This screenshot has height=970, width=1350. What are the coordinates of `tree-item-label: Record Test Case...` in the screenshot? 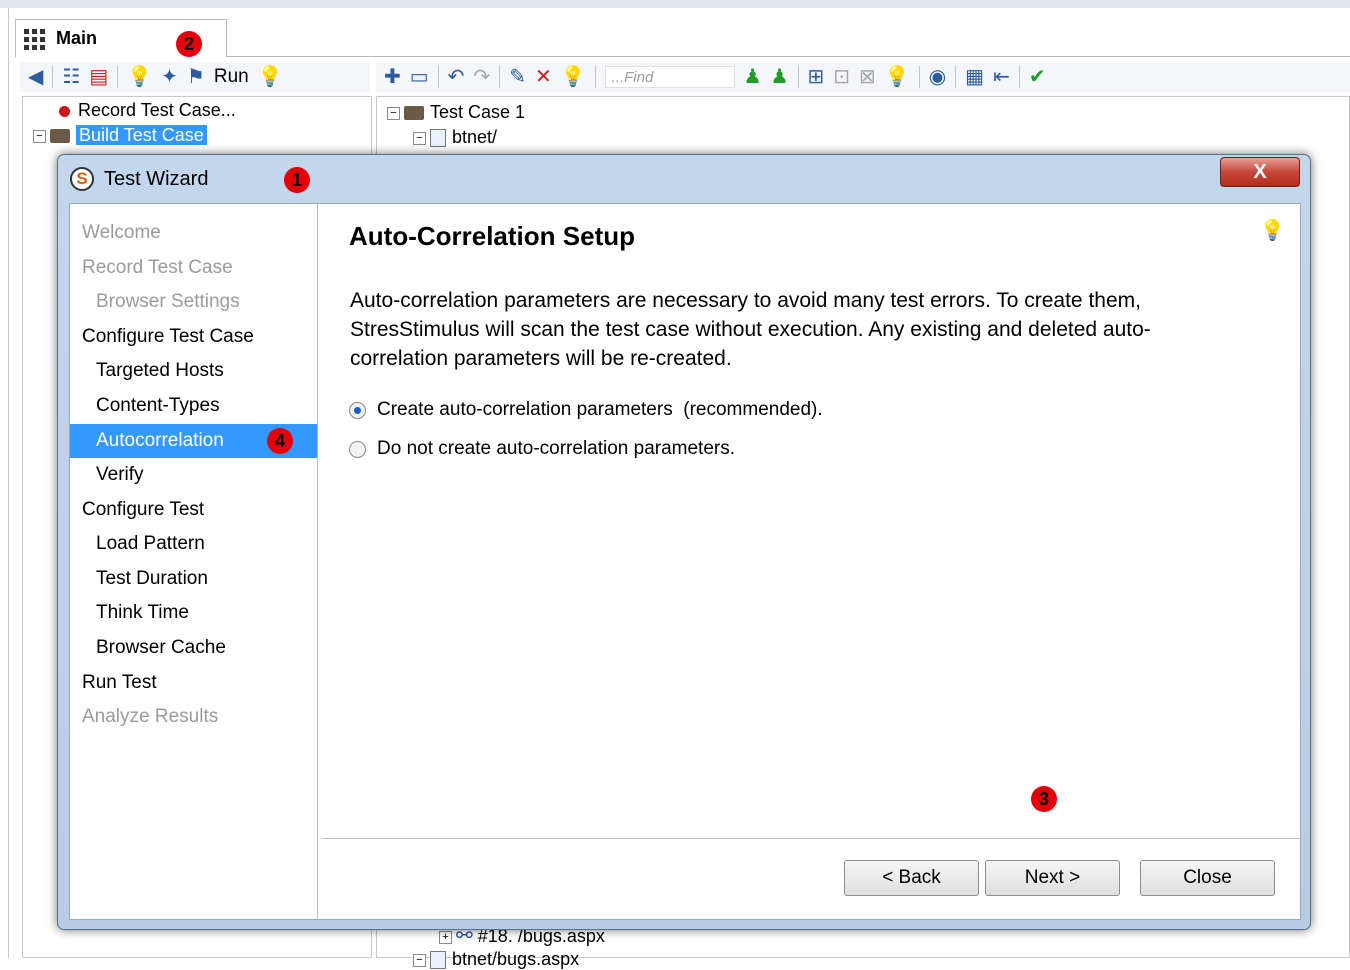 It's located at (157, 110).